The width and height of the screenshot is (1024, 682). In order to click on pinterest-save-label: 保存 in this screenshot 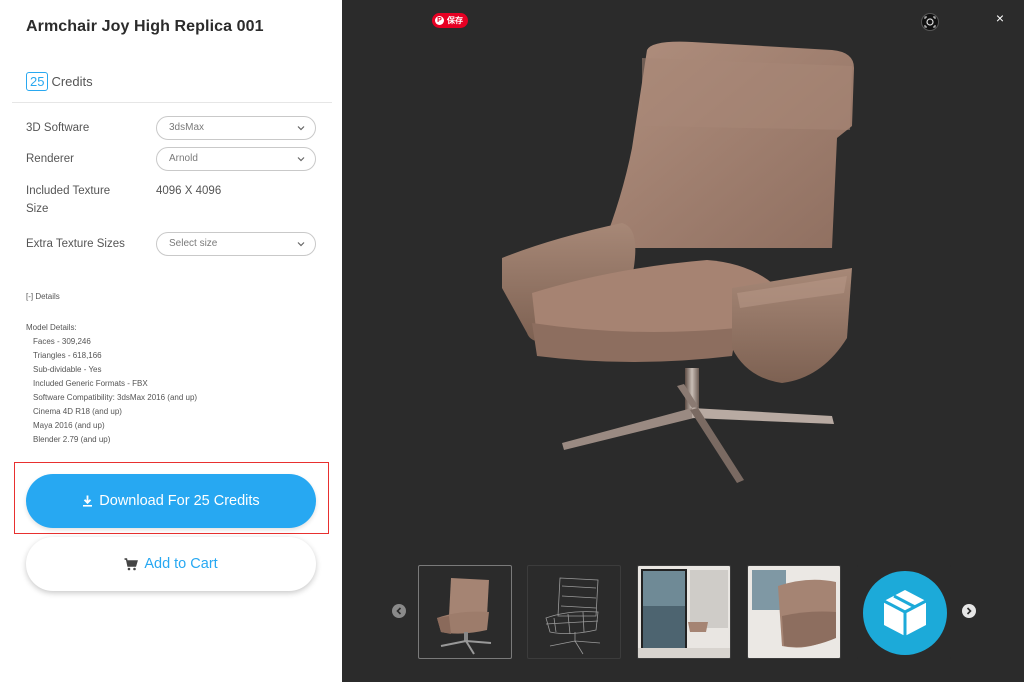, I will do `click(455, 20)`.